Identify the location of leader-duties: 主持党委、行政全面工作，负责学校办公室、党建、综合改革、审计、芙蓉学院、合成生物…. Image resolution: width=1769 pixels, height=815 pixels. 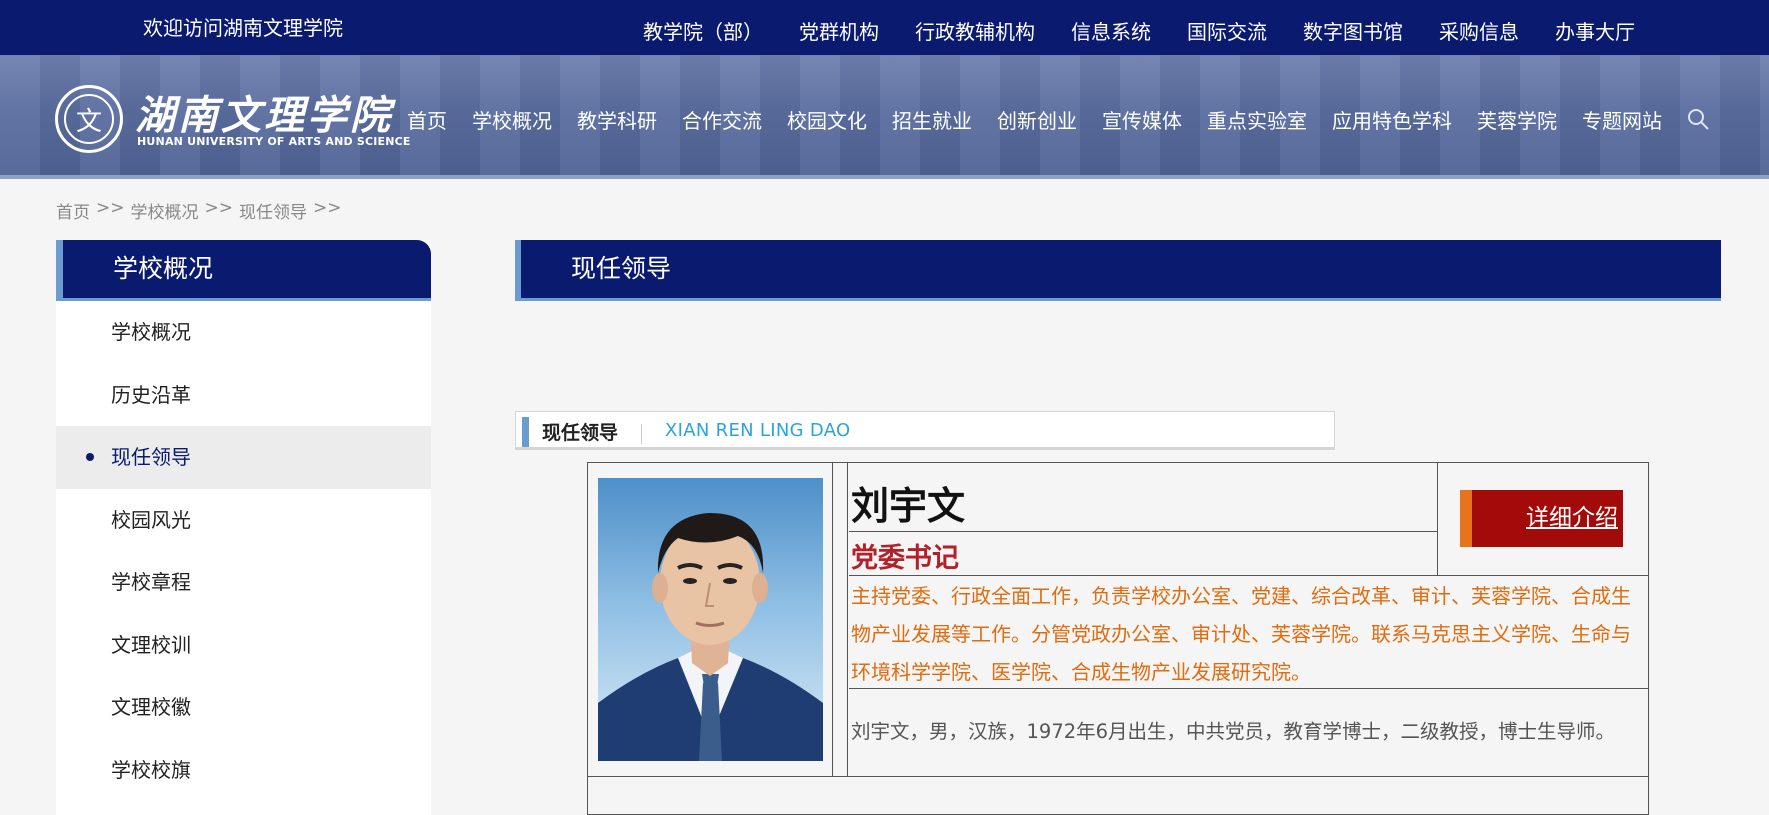
(1241, 634).